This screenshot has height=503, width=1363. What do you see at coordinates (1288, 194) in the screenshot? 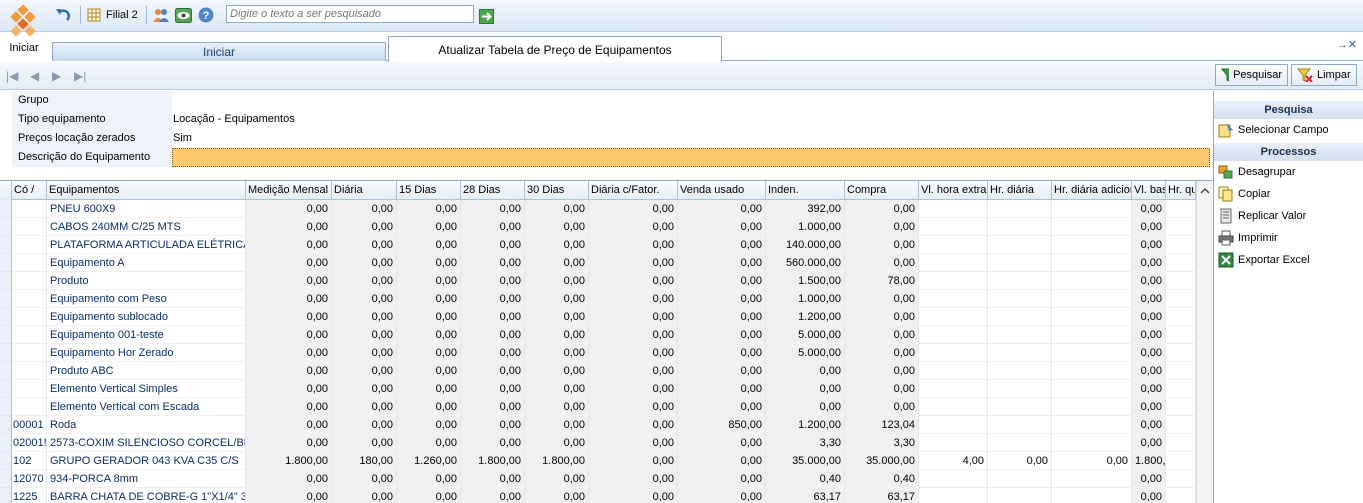
I see `copy-item: Copiar` at bounding box center [1288, 194].